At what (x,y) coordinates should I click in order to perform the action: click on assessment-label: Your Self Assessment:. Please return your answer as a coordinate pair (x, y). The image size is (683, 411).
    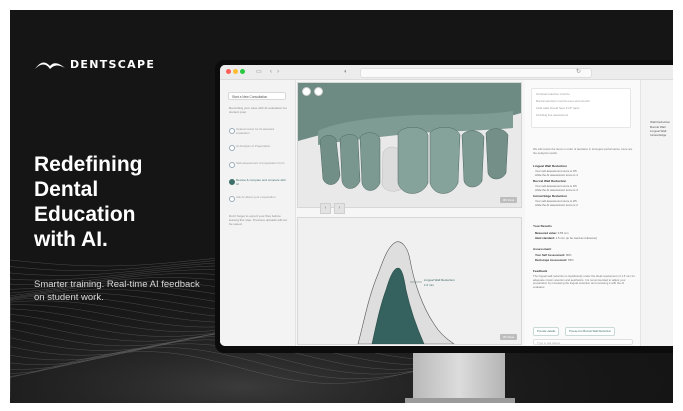
    Looking at the image, I should click on (550, 255).